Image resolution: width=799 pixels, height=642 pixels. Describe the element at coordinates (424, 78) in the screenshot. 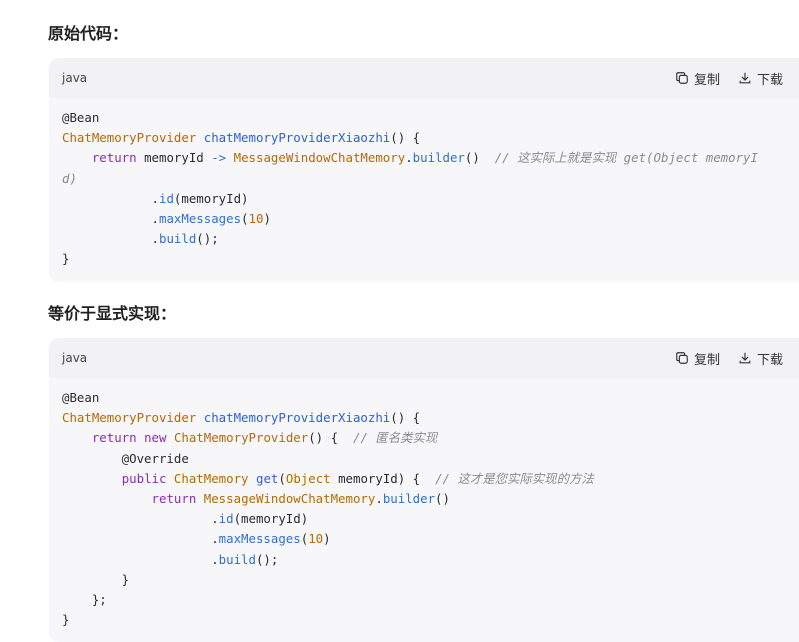

I see `code-block-header: java 复制 下载` at that location.